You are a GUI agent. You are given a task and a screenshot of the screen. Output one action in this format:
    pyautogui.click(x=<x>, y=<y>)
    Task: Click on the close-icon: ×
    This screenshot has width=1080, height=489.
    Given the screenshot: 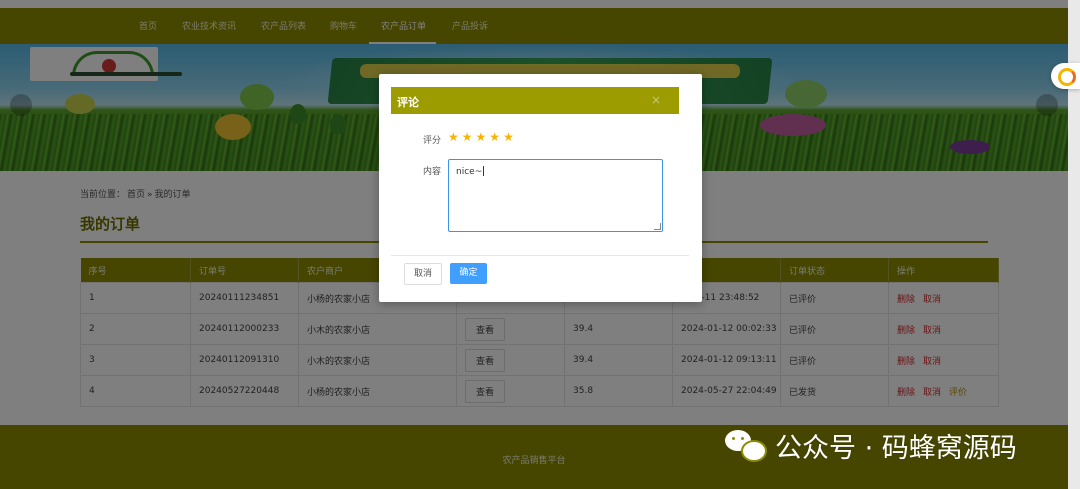 What is the action you would take?
    pyautogui.click(x=656, y=100)
    